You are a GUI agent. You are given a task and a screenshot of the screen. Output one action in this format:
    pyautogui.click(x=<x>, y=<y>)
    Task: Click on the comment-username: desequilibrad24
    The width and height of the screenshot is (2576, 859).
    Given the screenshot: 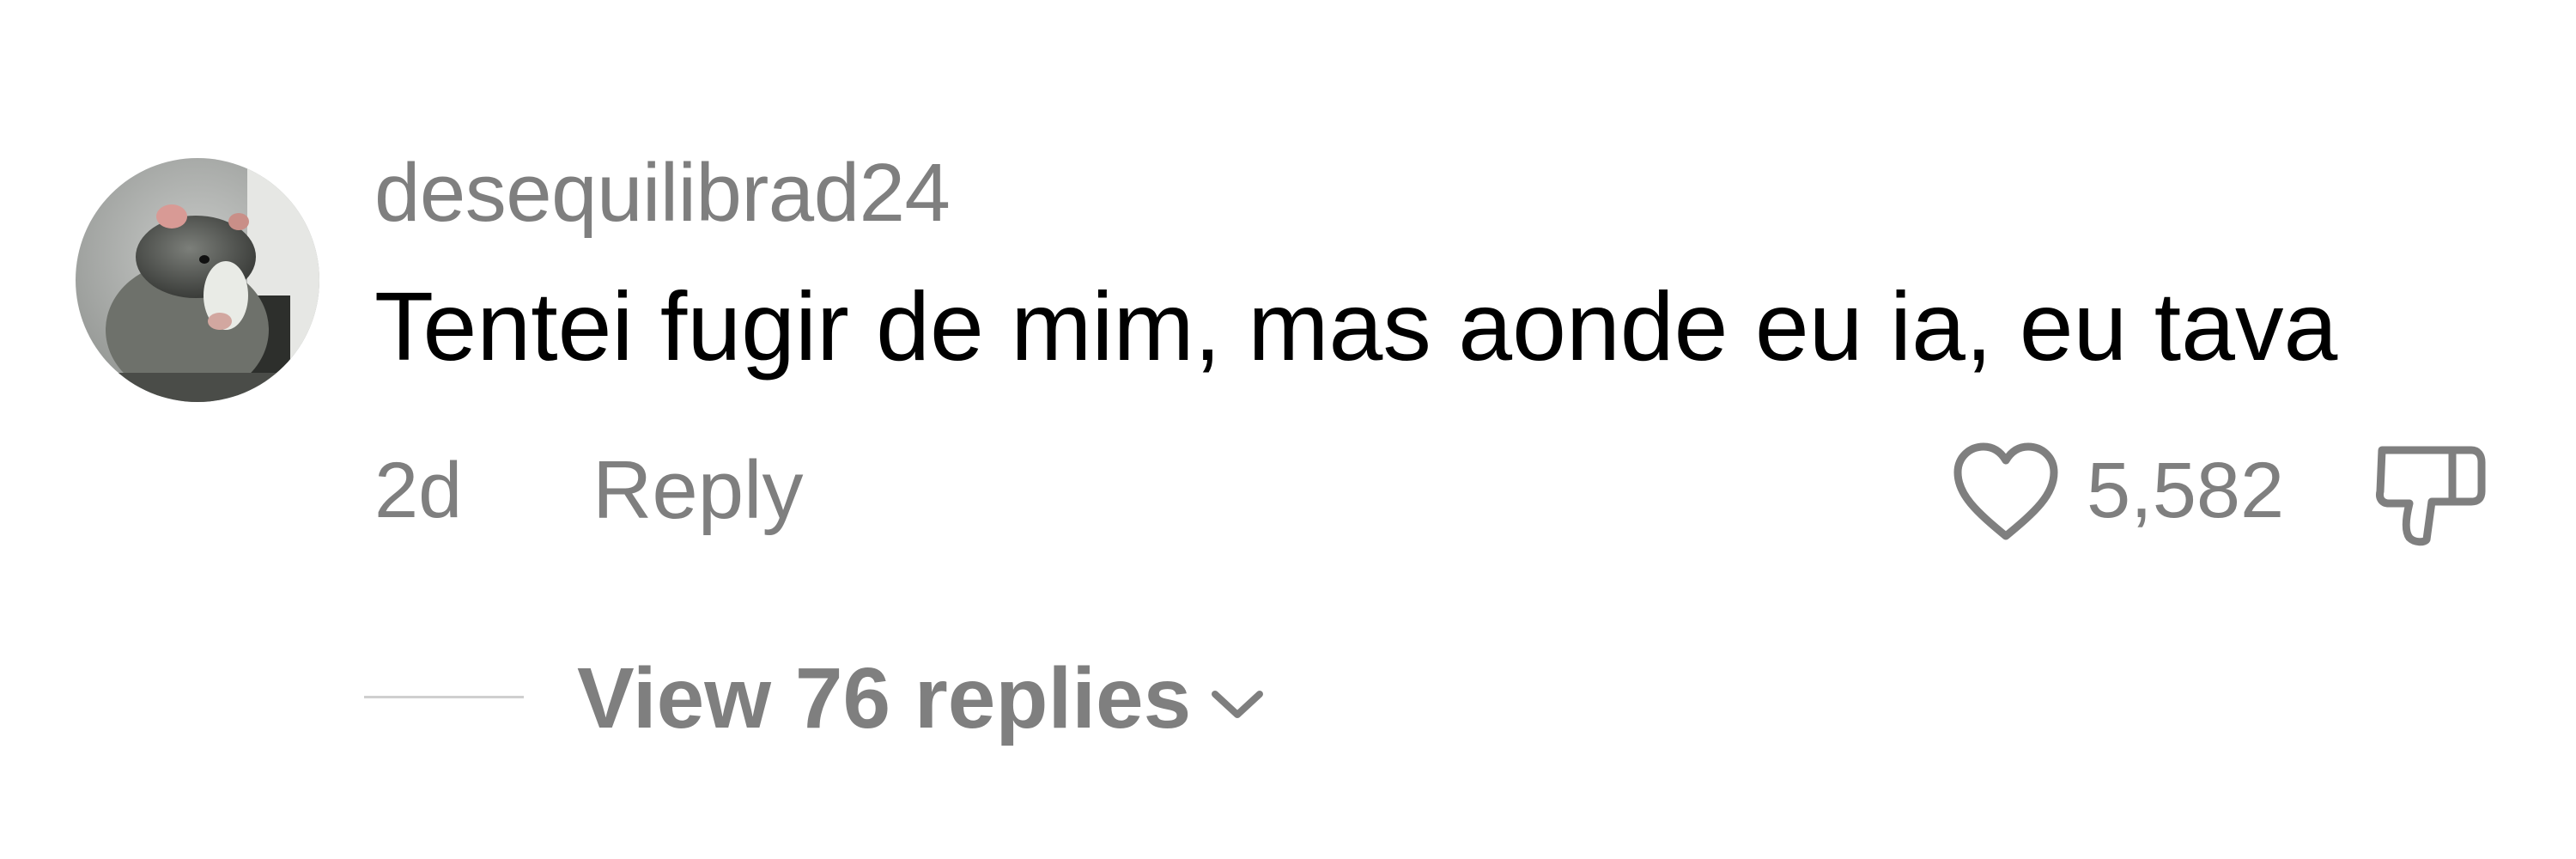 What is the action you would take?
    pyautogui.click(x=662, y=193)
    